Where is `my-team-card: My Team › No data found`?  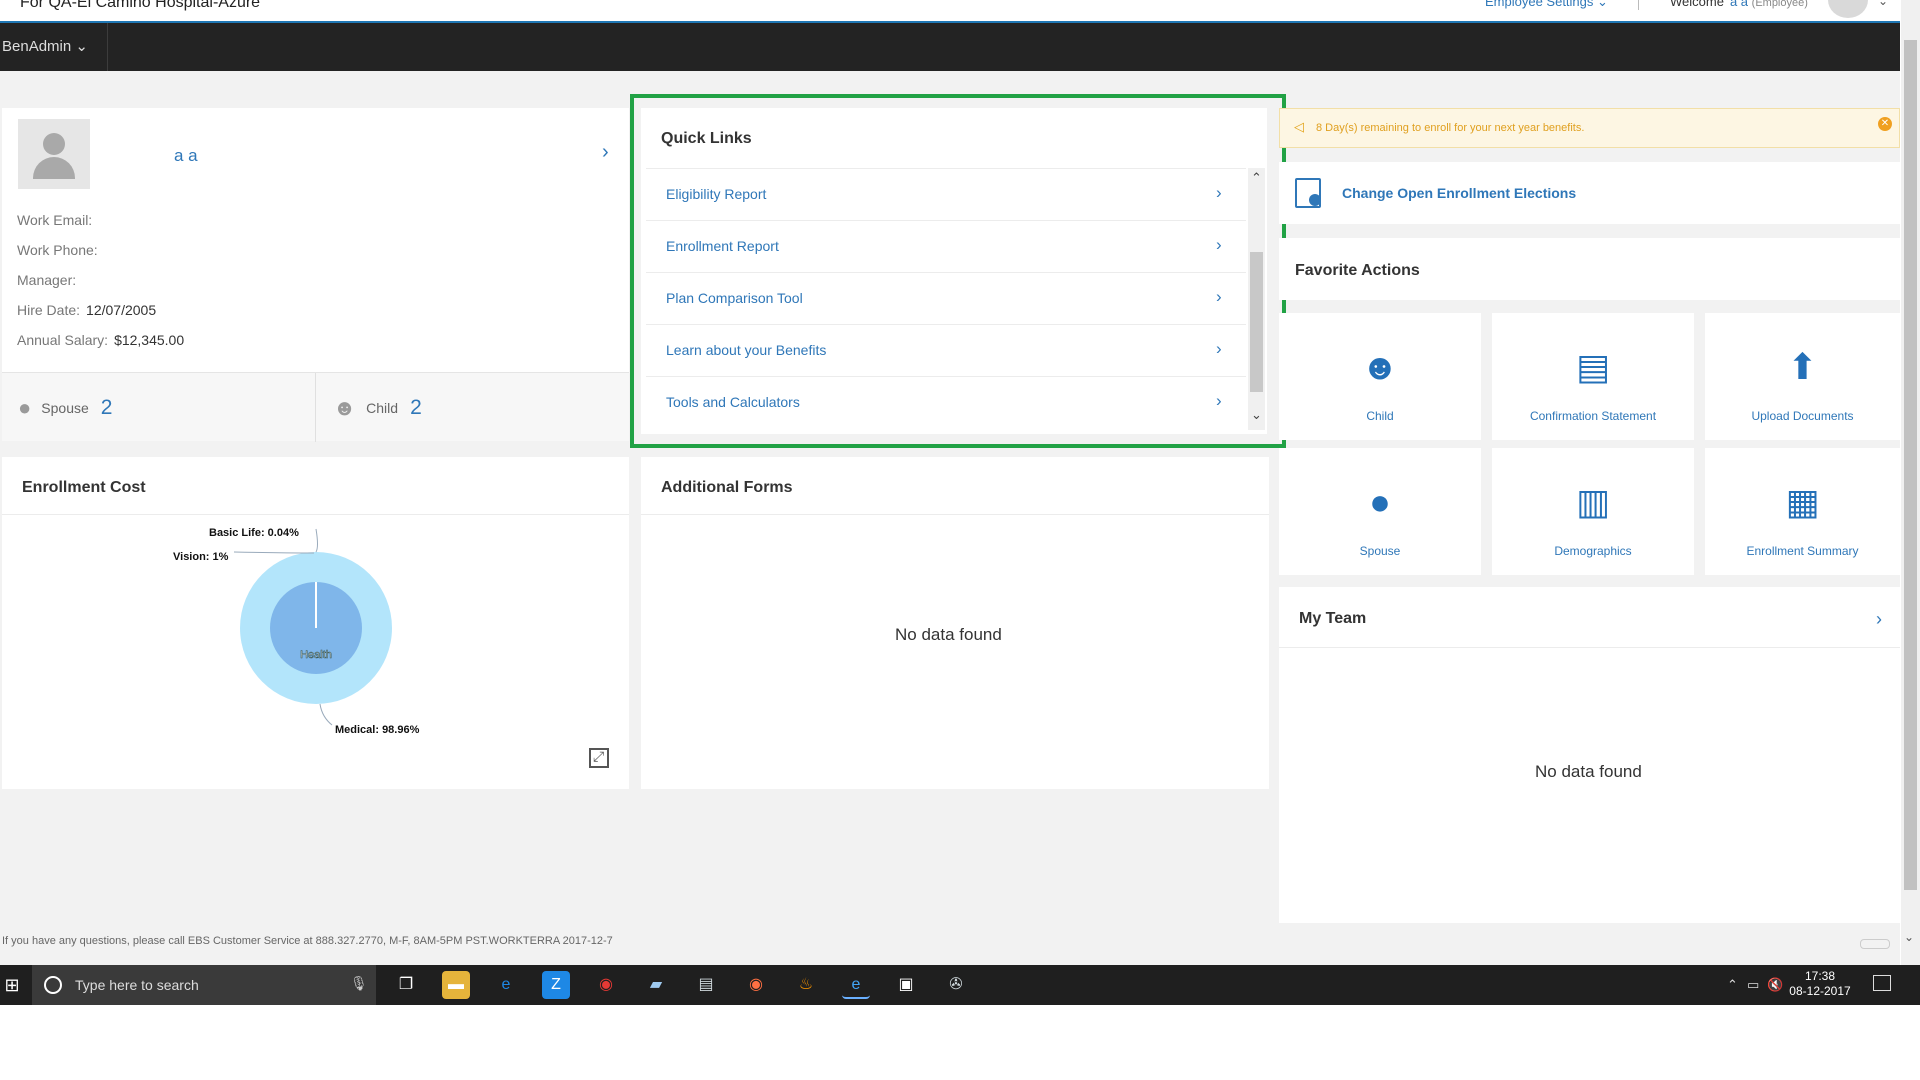 my-team-card: My Team › No data found is located at coordinates (1589, 755).